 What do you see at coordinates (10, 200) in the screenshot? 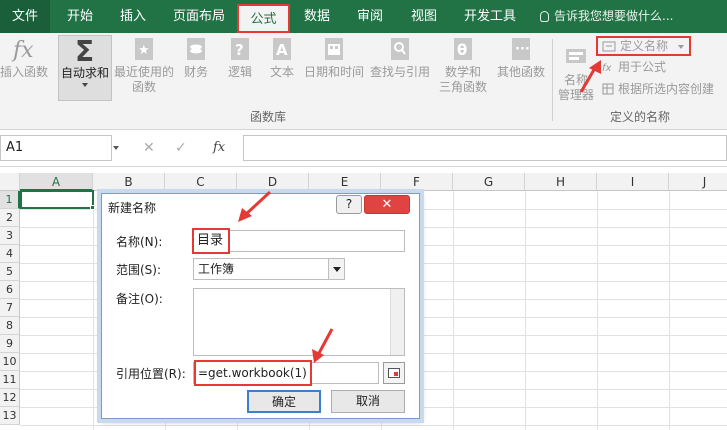
I see `row-header: 1` at bounding box center [10, 200].